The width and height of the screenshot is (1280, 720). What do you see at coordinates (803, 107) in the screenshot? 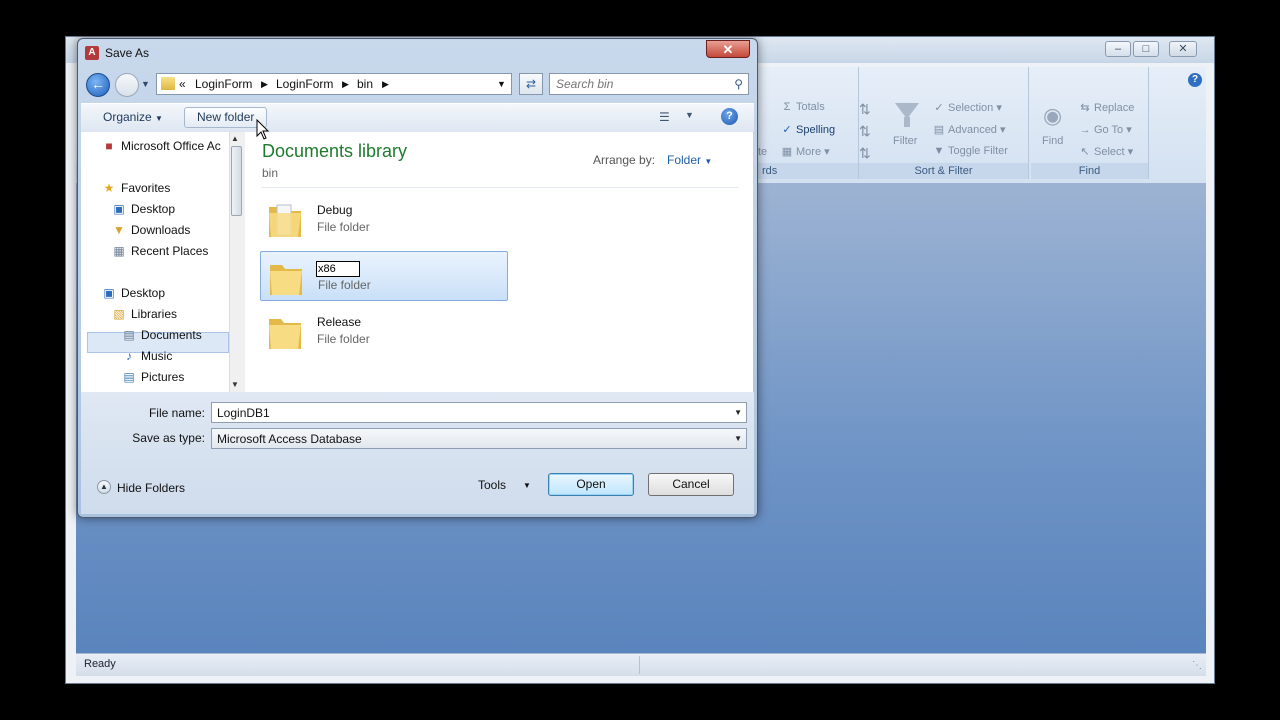
I see `totals-button: Σ Totals` at bounding box center [803, 107].